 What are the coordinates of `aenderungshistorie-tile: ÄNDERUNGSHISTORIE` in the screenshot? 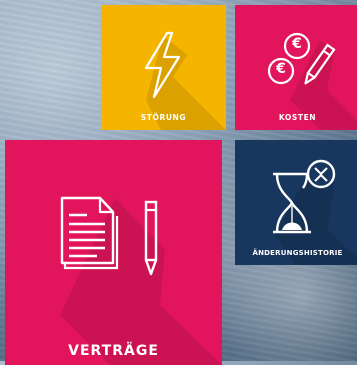 It's located at (296, 202).